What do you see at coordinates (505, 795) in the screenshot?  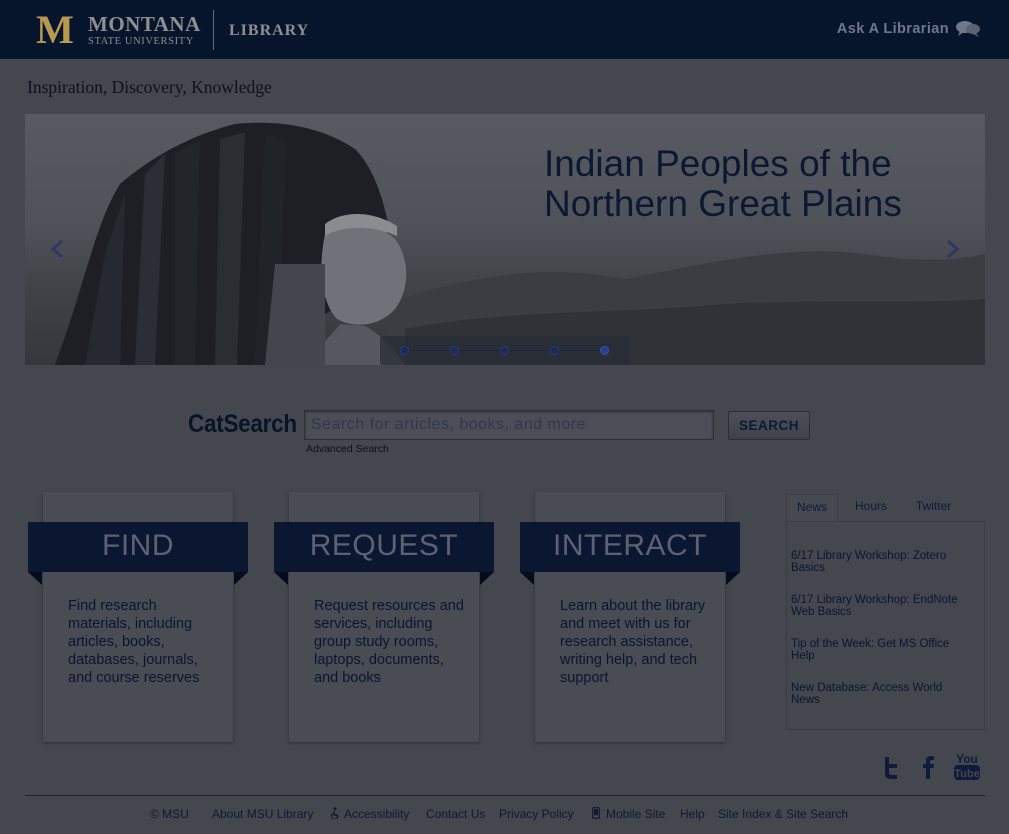 I see `footer-divider` at bounding box center [505, 795].